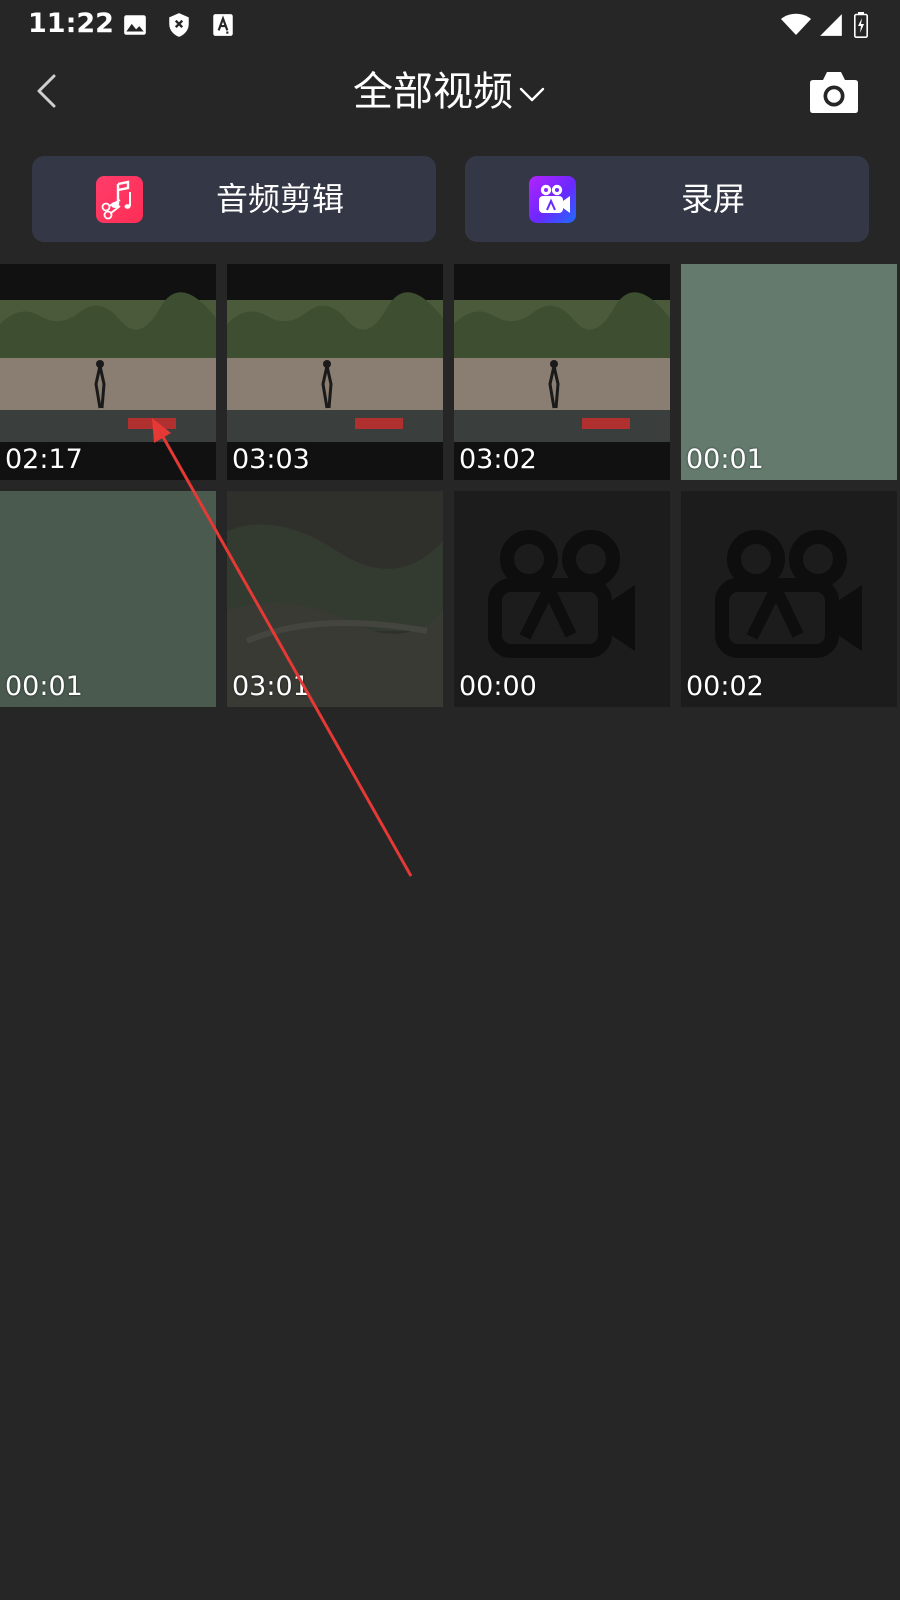  Describe the element at coordinates (108, 372) in the screenshot. I see `video-thumbnail-1: 02:17` at that location.